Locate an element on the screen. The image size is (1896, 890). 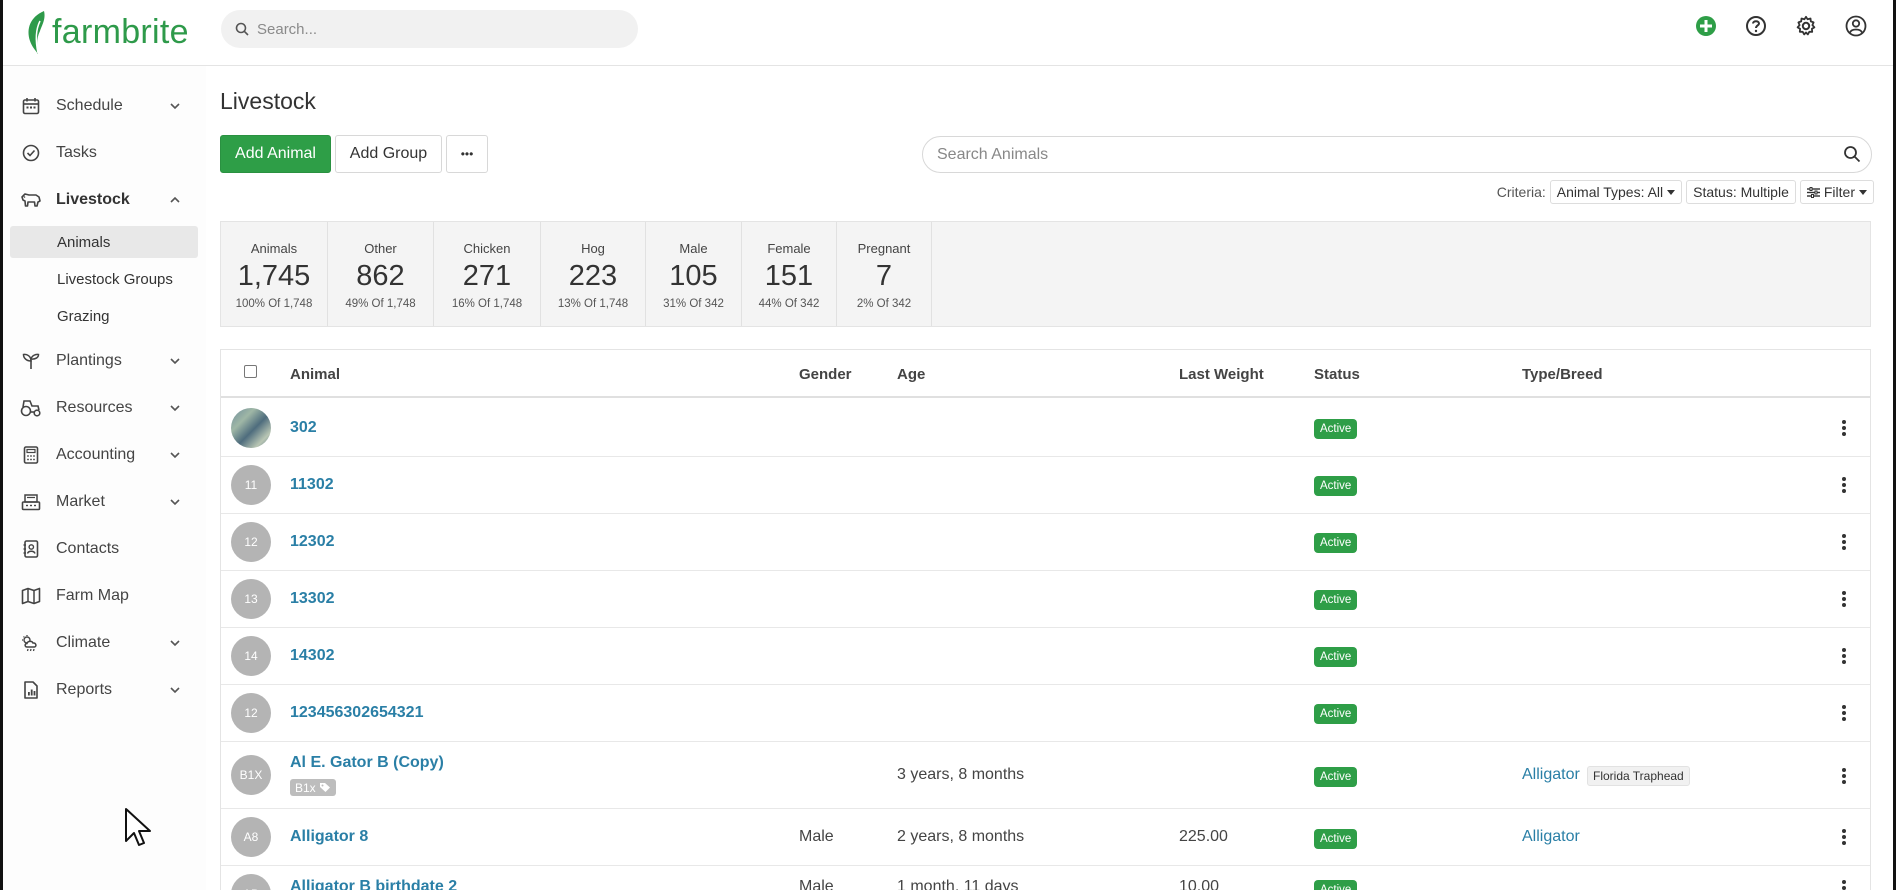
add-group-button: Add Group is located at coordinates (388, 154).